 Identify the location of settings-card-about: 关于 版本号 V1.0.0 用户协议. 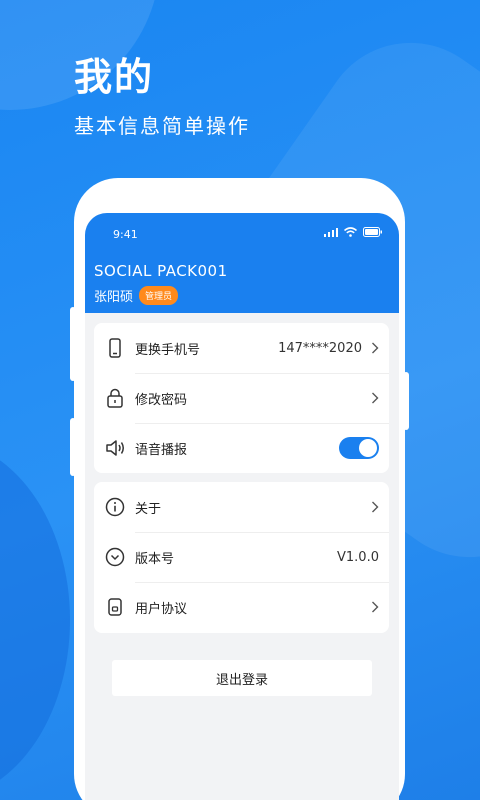
(241, 557).